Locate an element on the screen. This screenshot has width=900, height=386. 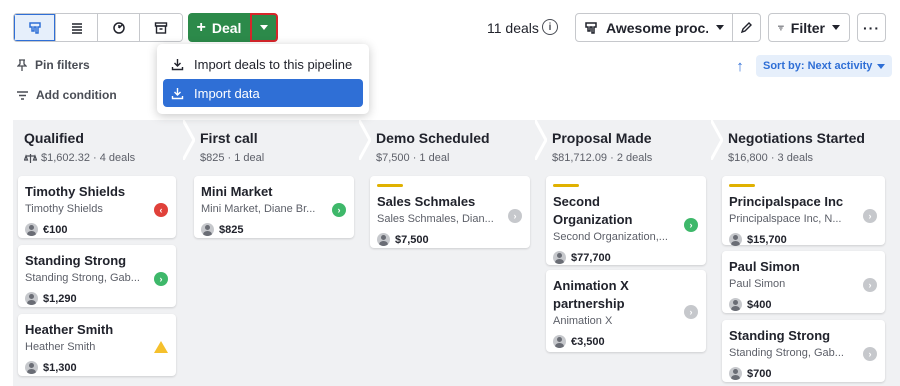
stage-summary: $16,800 · 3 deals is located at coordinates (770, 158).